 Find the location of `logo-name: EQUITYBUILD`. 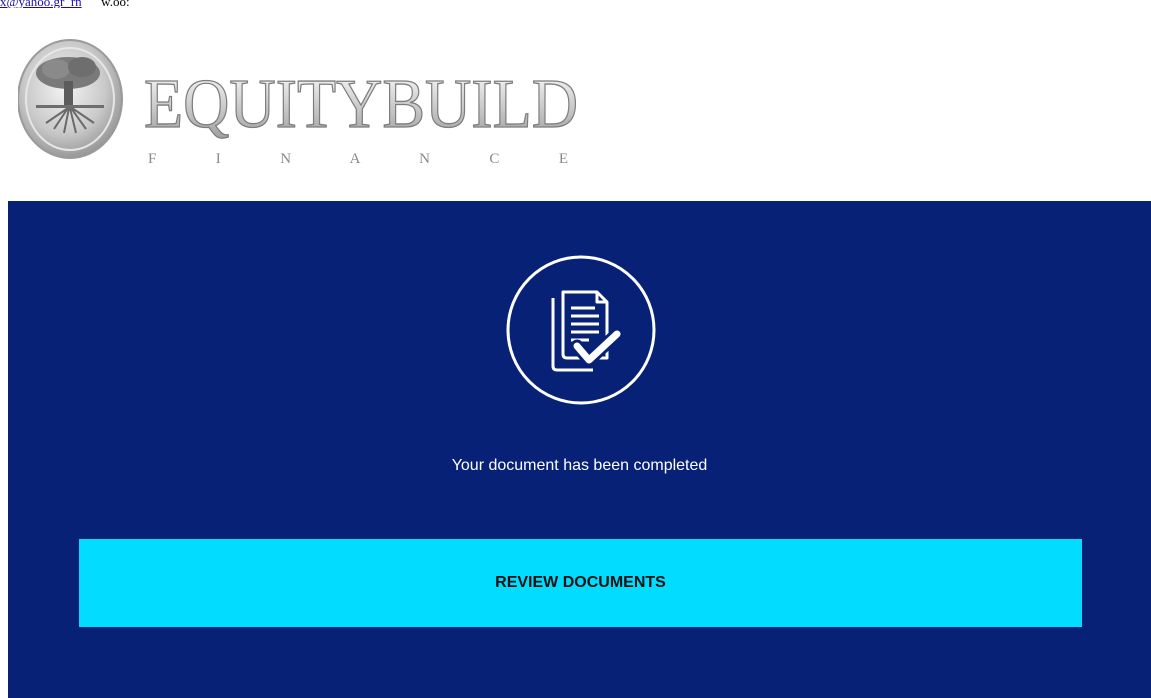

logo-name: EQUITYBUILD is located at coordinates (361, 104).